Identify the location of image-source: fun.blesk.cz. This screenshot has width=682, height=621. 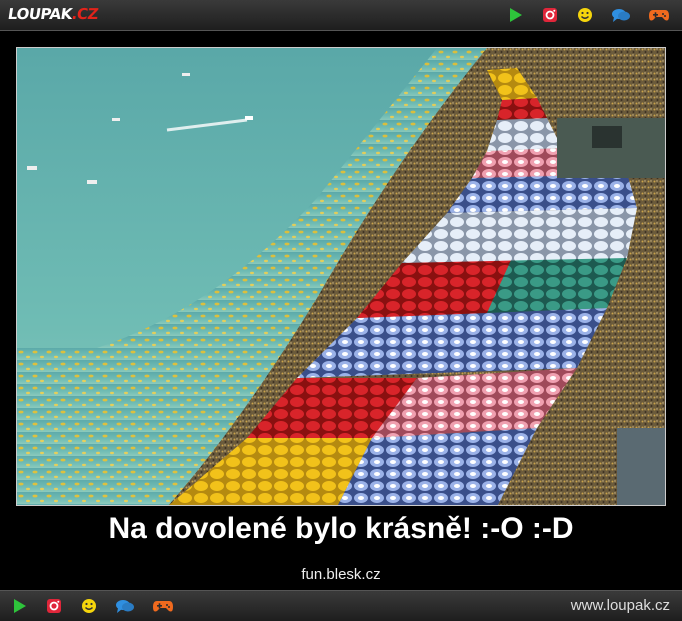
(341, 574).